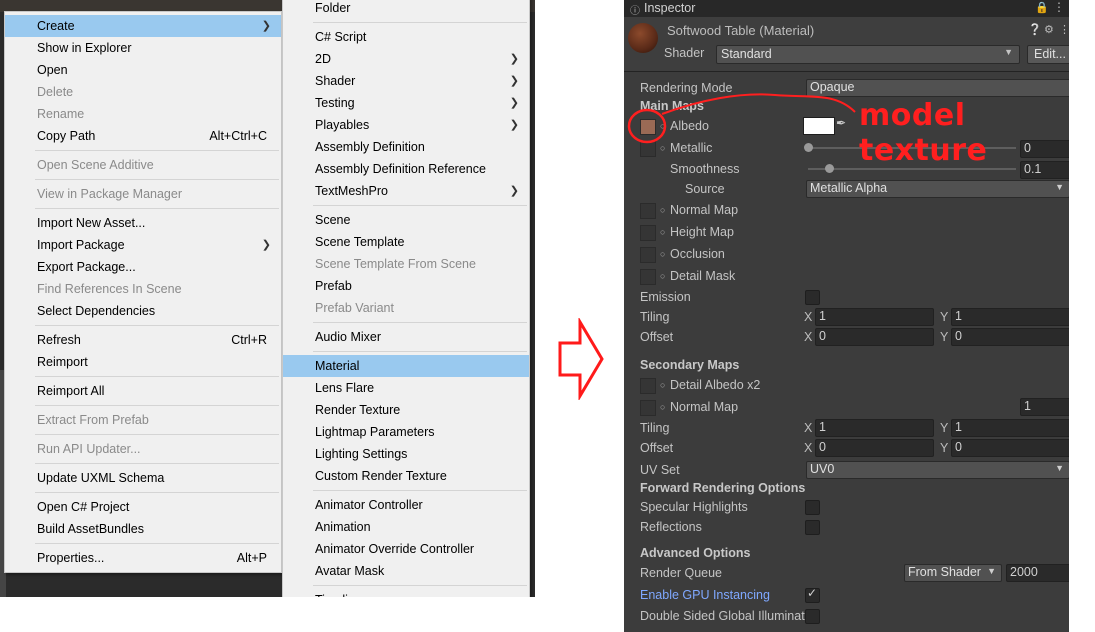 The image size is (1095, 632). What do you see at coordinates (758, 104) in the screenshot?
I see `annotation-line` at bounding box center [758, 104].